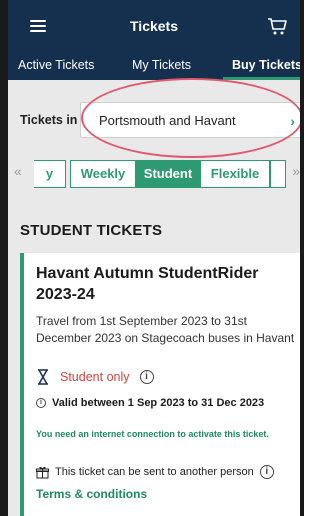 This screenshot has height=516, width=320. I want to click on tab-bar: Active Tickets My Tickets Buy Tickets, so click(154, 66).